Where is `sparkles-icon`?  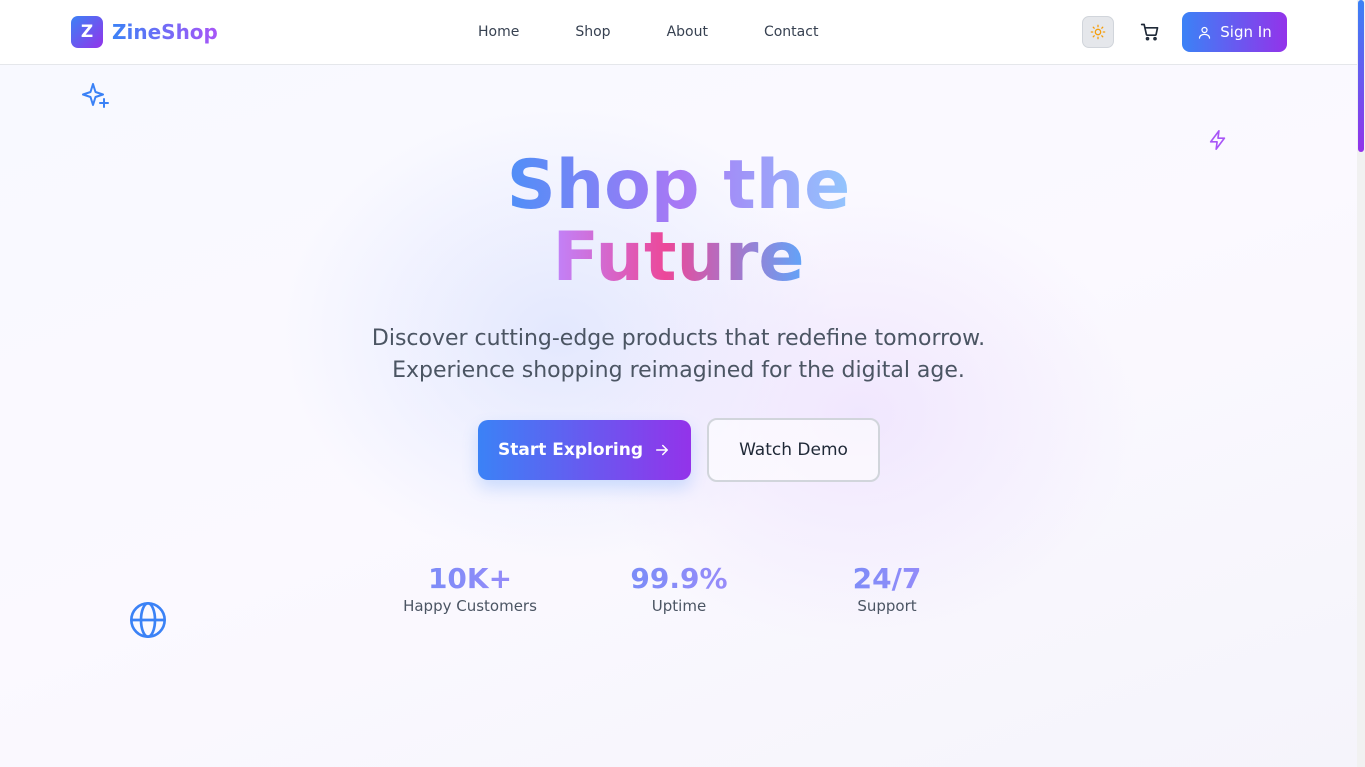 sparkles-icon is located at coordinates (95, 95).